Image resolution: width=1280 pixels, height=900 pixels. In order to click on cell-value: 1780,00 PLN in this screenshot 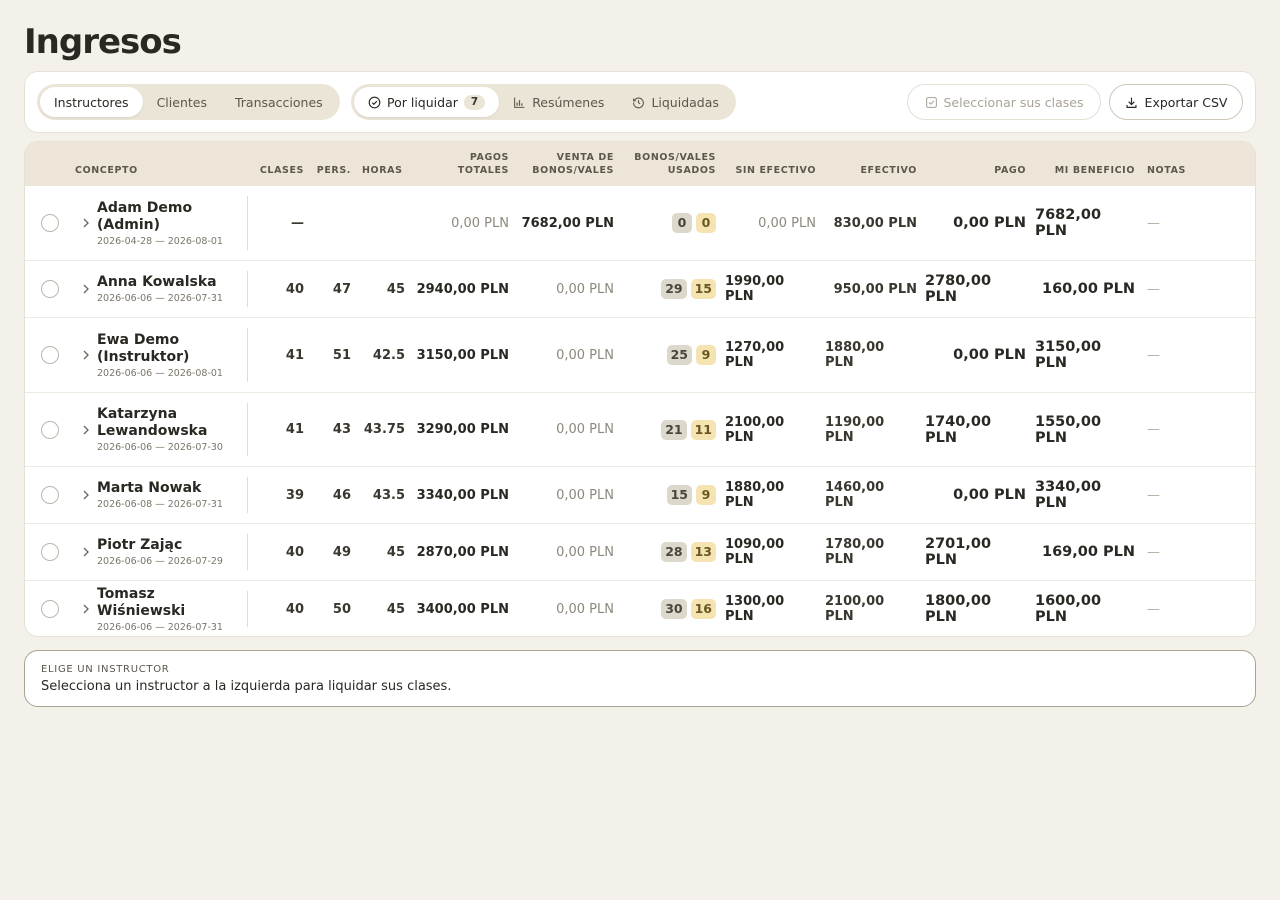, I will do `click(855, 552)`.